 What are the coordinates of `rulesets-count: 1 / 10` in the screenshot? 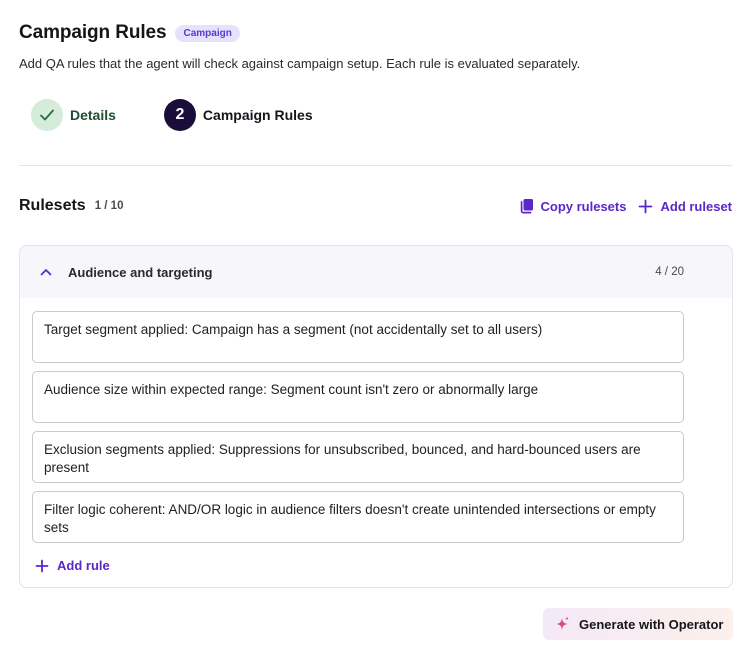 It's located at (109, 206).